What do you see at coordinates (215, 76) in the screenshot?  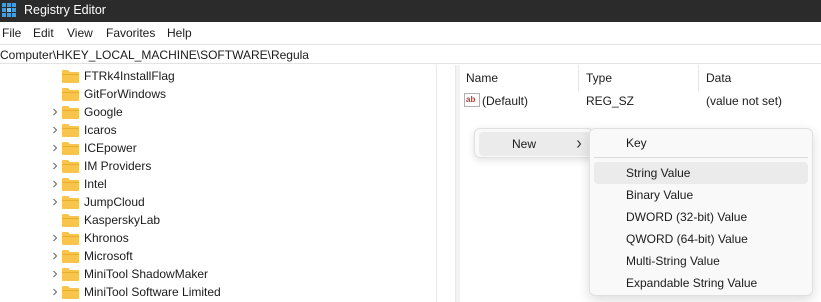 I see `tree-item: FTRk4InstallFlag` at bounding box center [215, 76].